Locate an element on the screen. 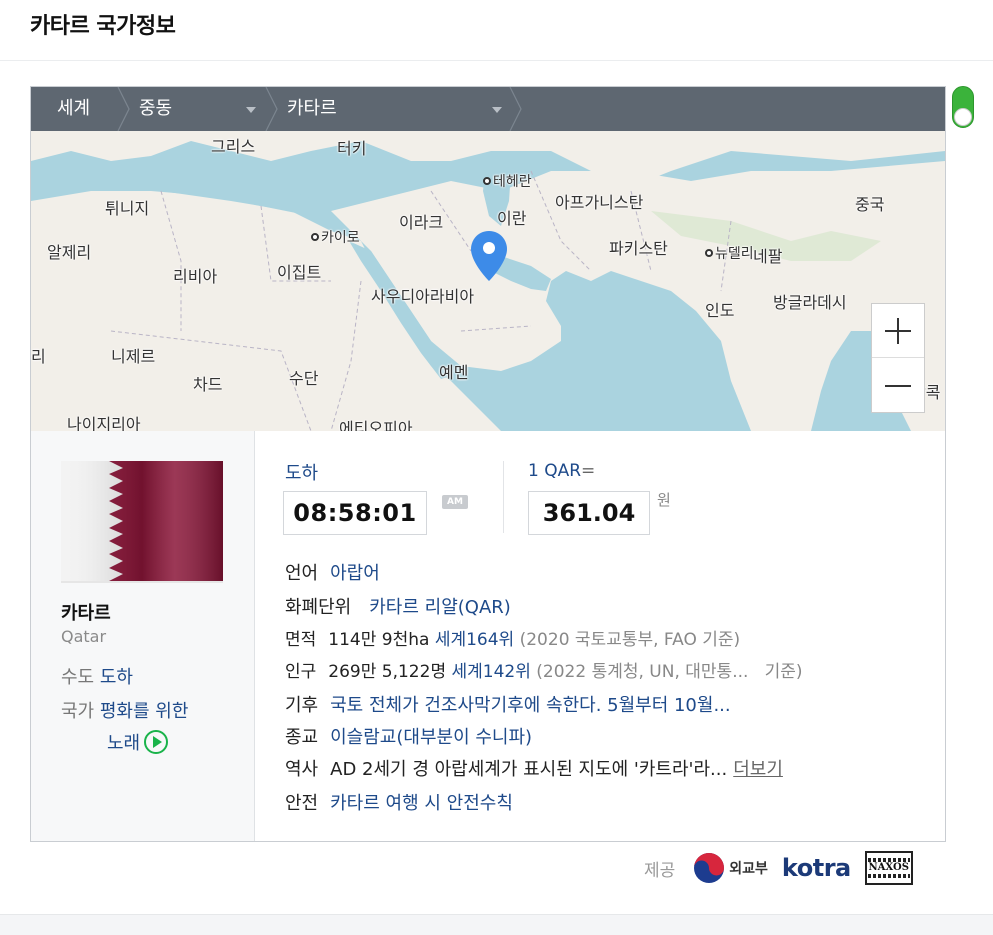 The width and height of the screenshot is (993, 935). plus-icon is located at coordinates (898, 330).